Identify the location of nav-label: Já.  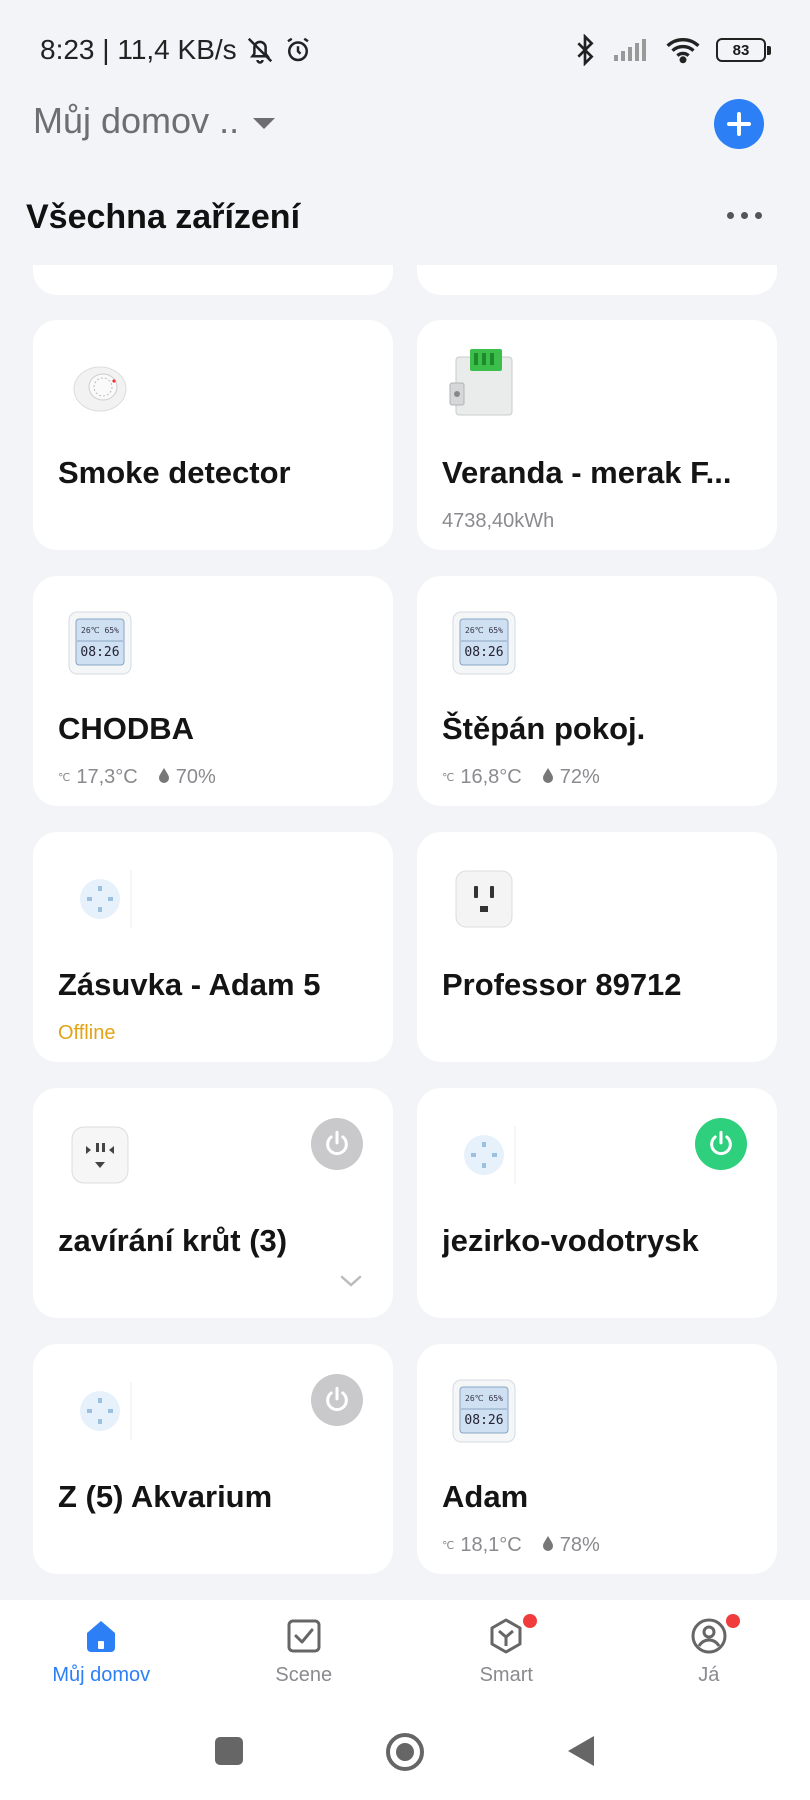
(709, 1675).